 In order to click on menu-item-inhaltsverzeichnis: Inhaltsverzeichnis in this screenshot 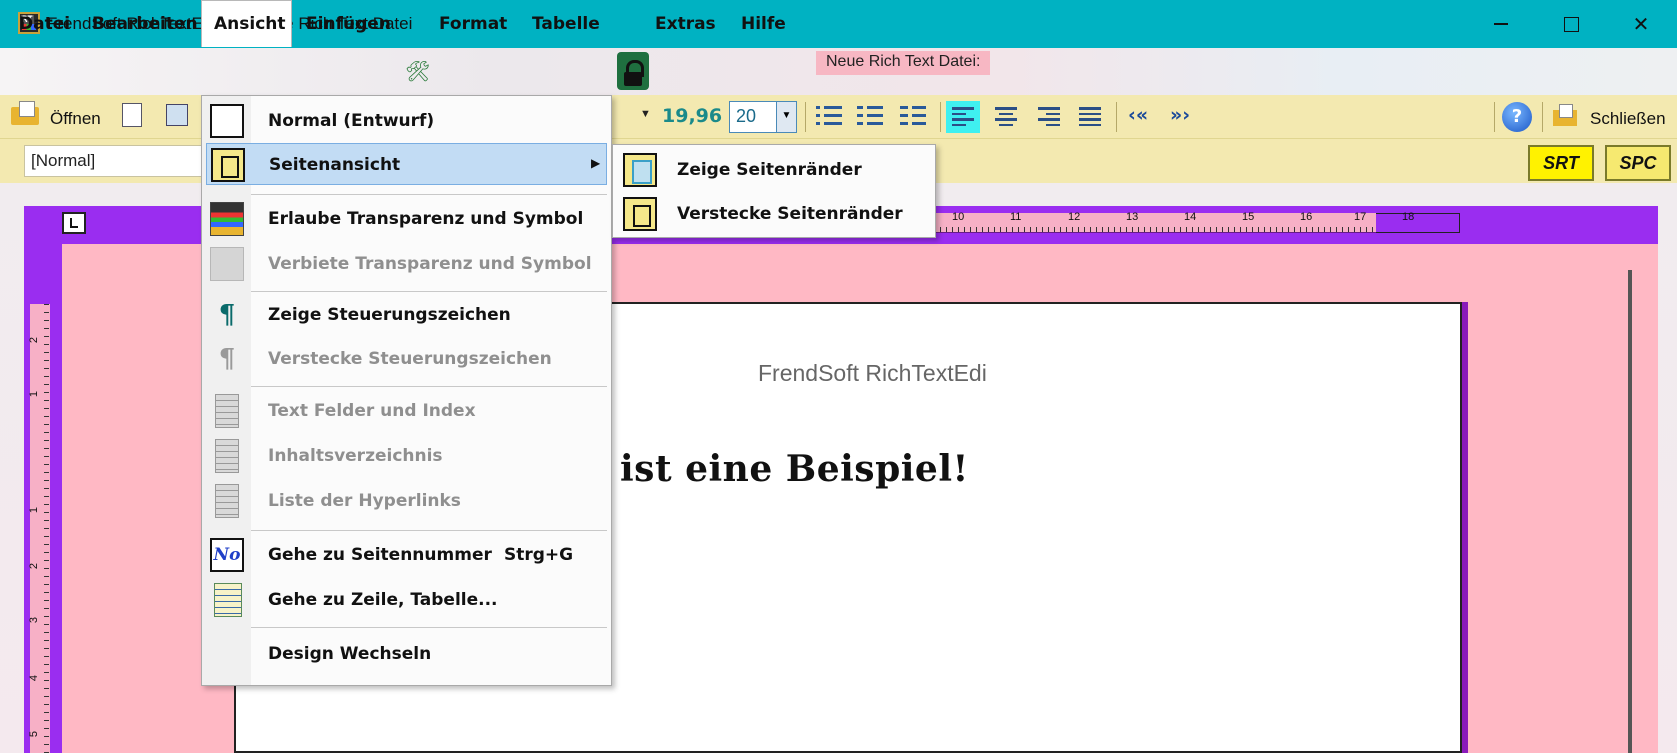, I will do `click(406, 456)`.